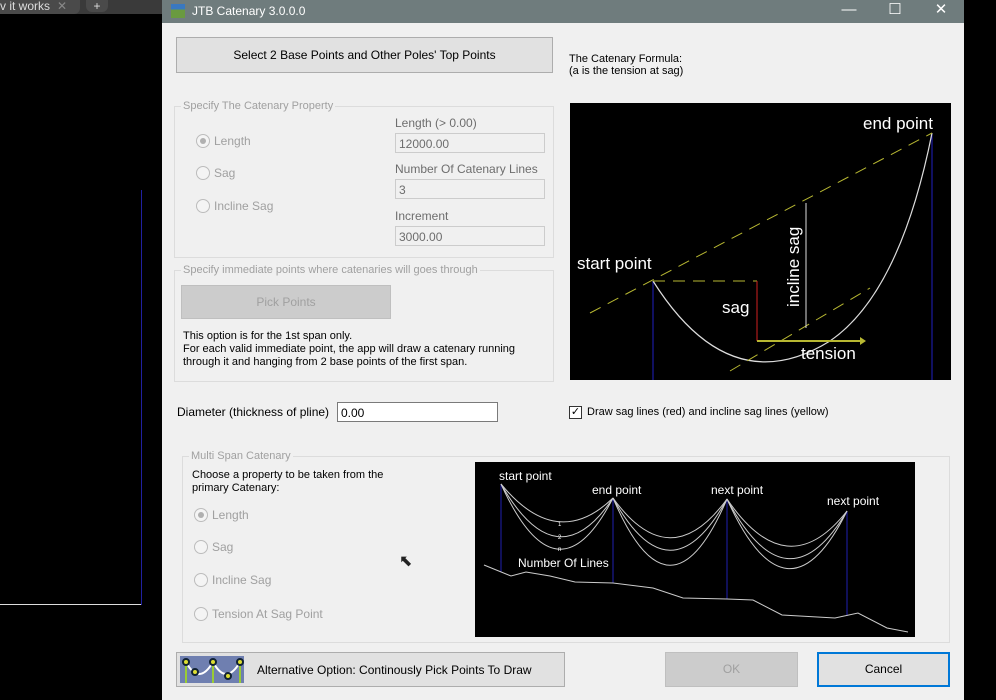  Describe the element at coordinates (470, 189) in the screenshot. I see `lines-input: 3` at that location.